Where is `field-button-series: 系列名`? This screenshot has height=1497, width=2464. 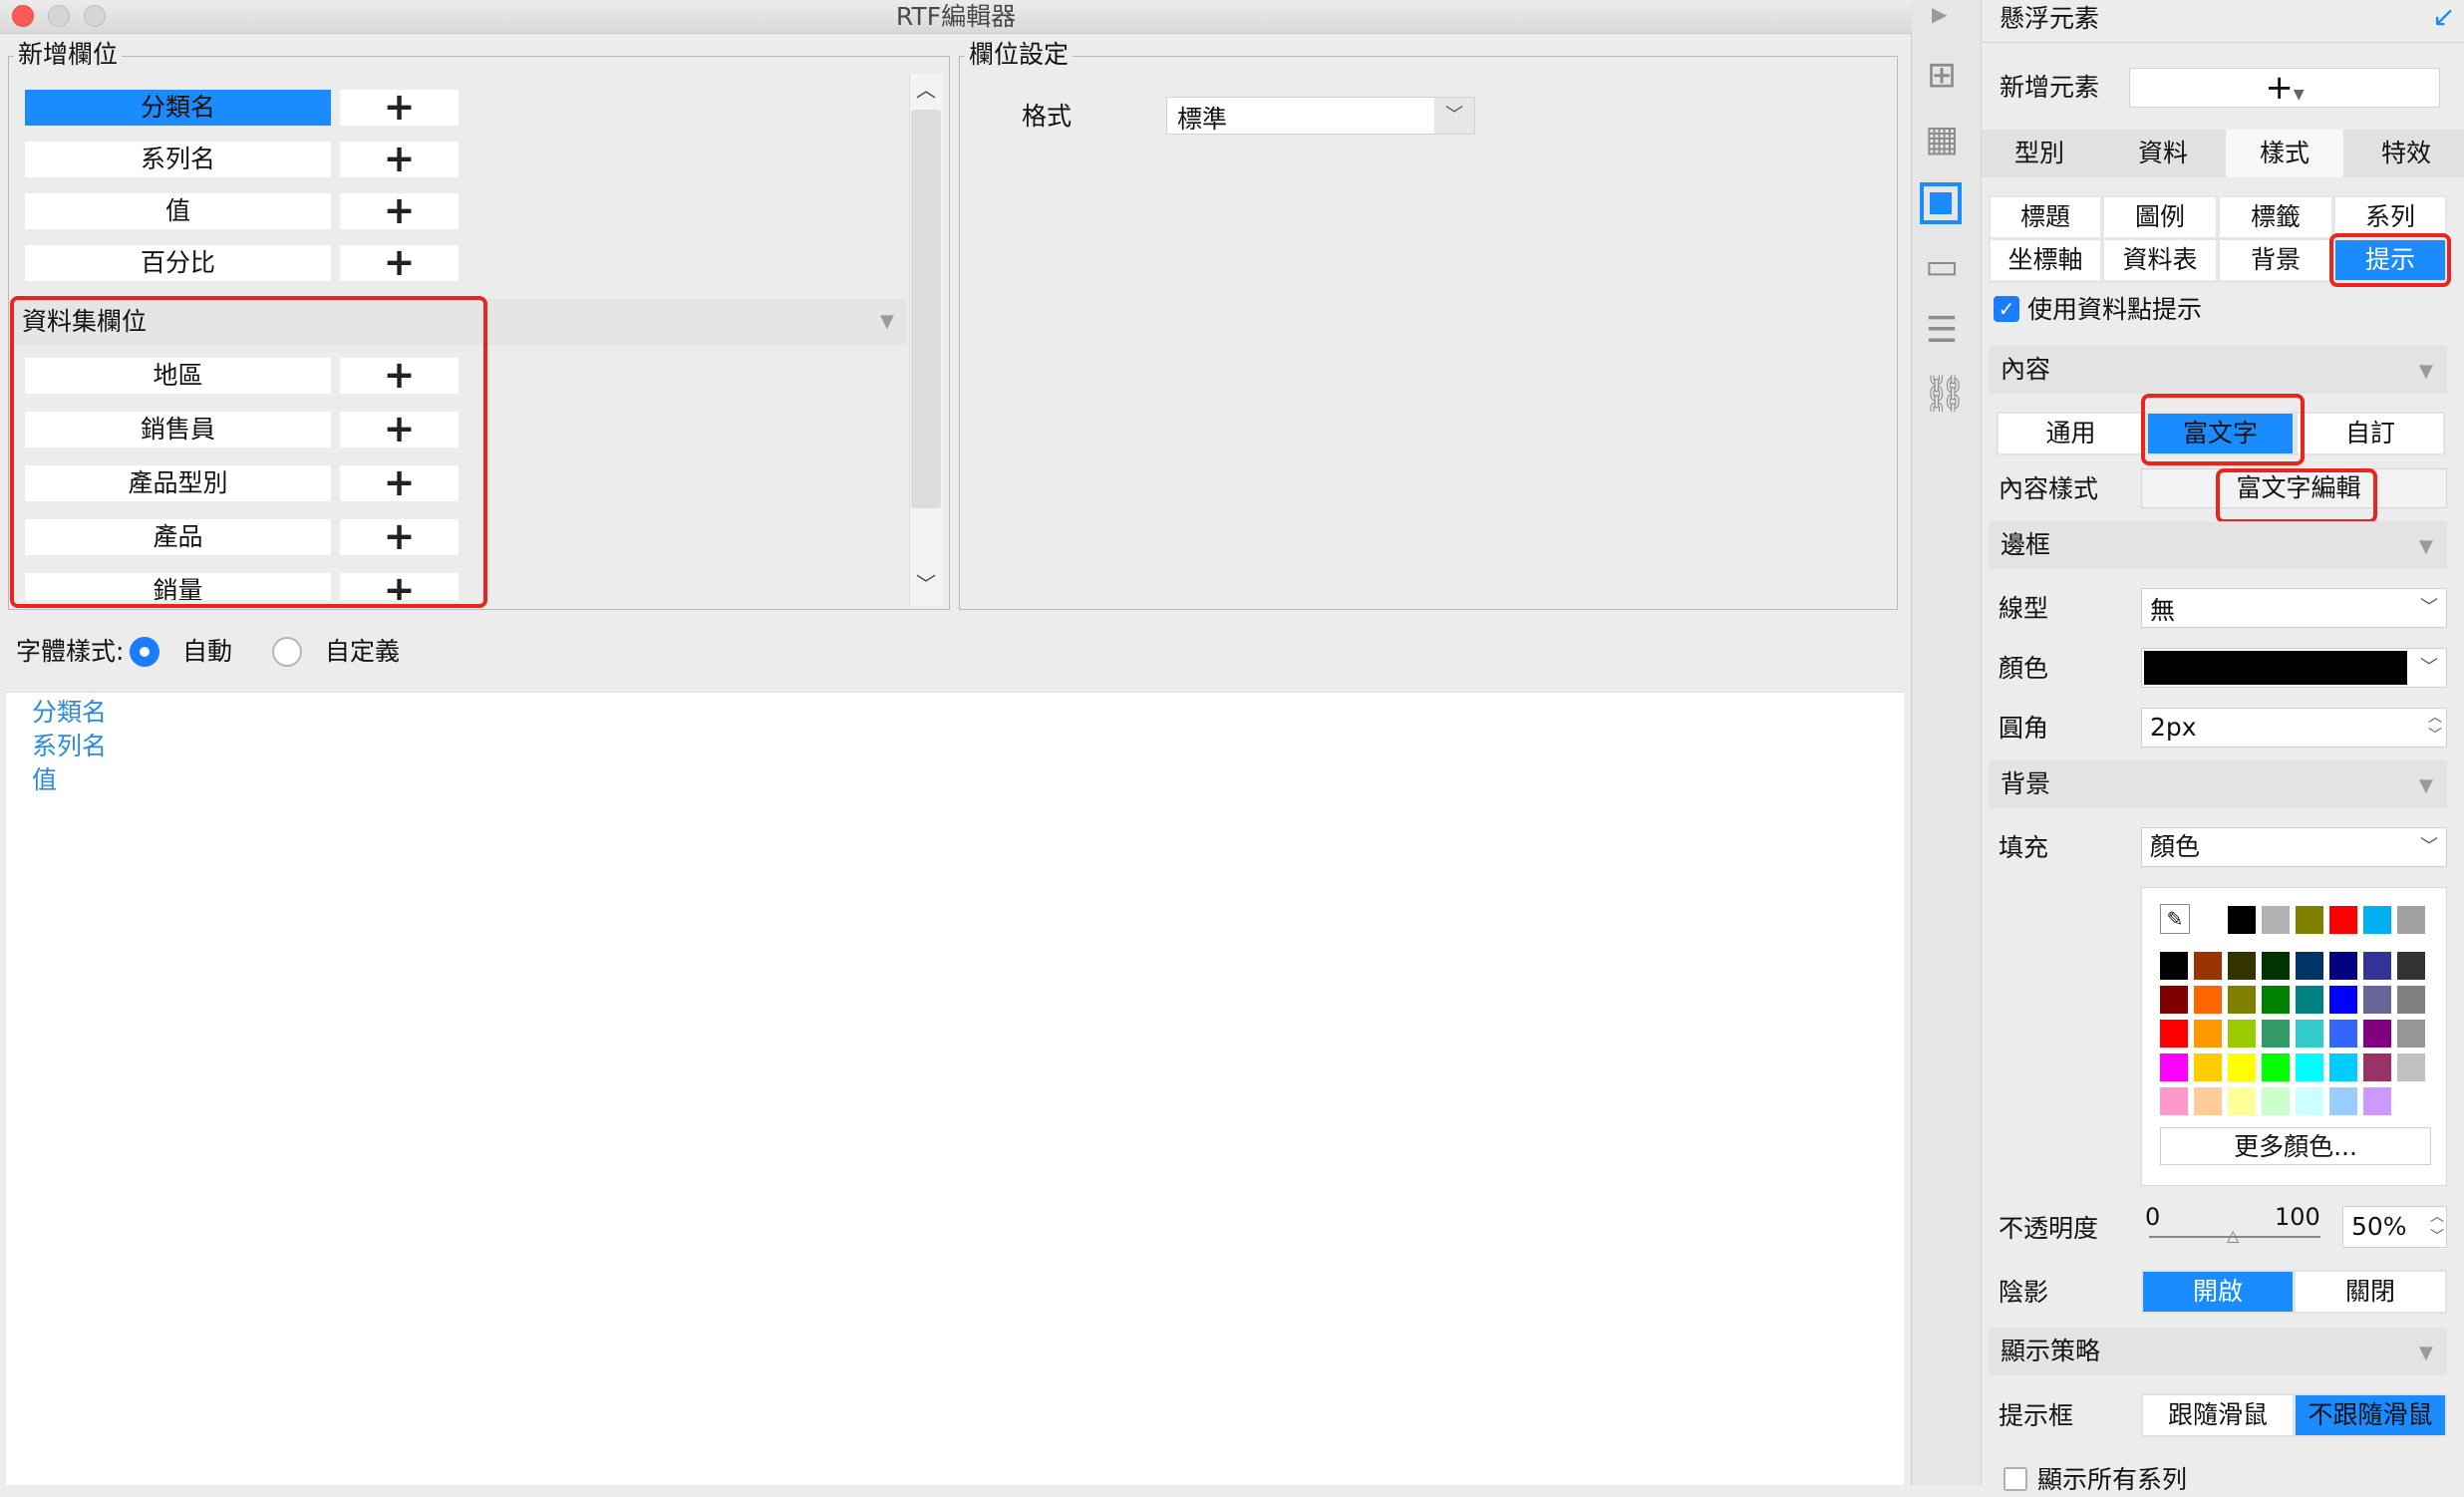
field-button-series: 系列名 is located at coordinates (178, 159).